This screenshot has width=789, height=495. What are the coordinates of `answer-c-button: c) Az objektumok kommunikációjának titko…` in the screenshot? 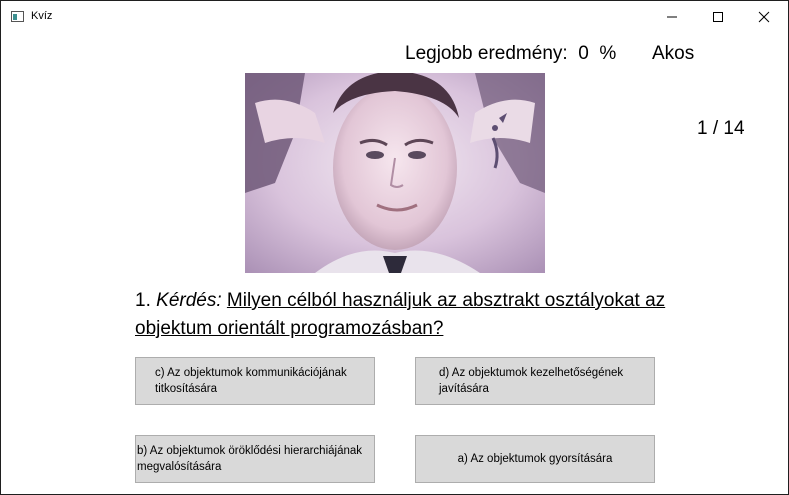 It's located at (255, 381).